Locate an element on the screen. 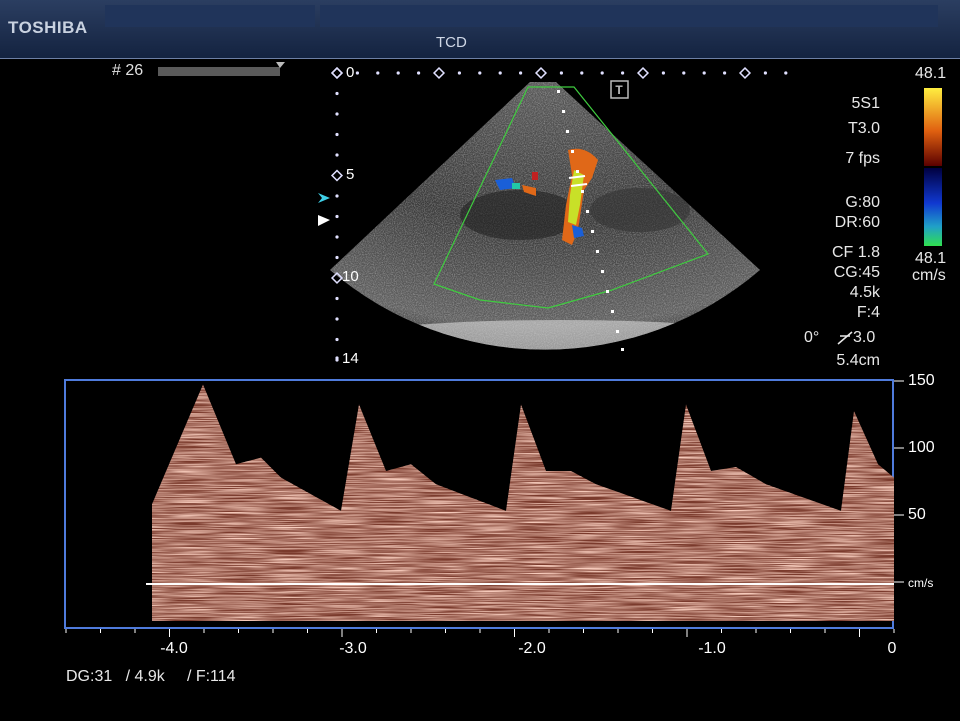 The image size is (960, 721). time-axis is located at coordinates (480, 633).